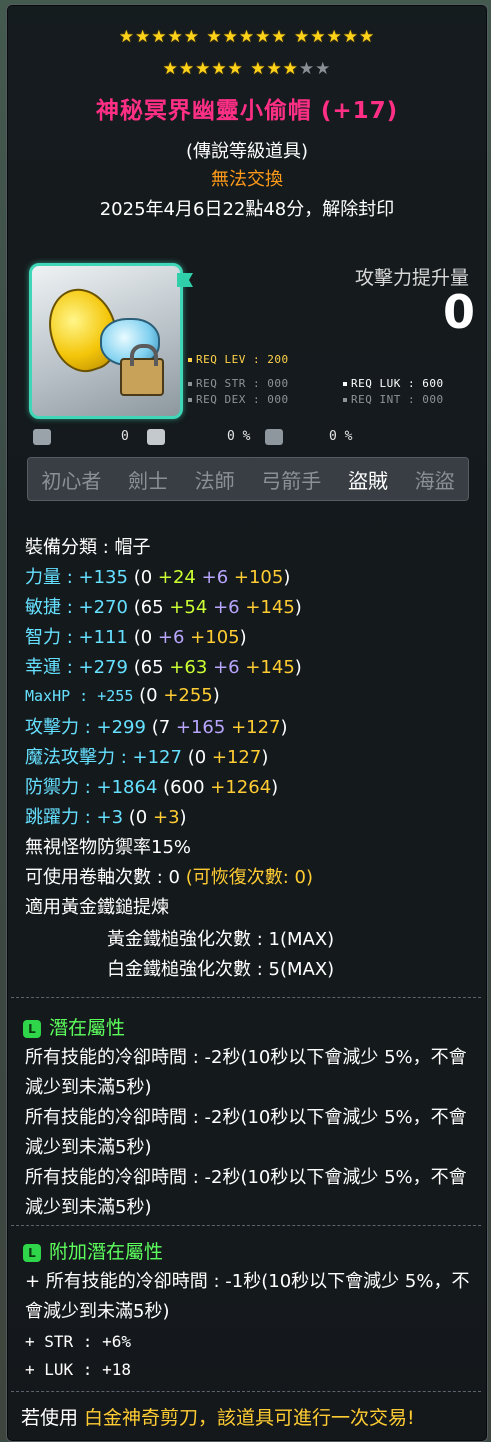 The width and height of the screenshot is (491, 1442). What do you see at coordinates (239, 436) in the screenshot?
I see `percent-value-1: 0 %` at bounding box center [239, 436].